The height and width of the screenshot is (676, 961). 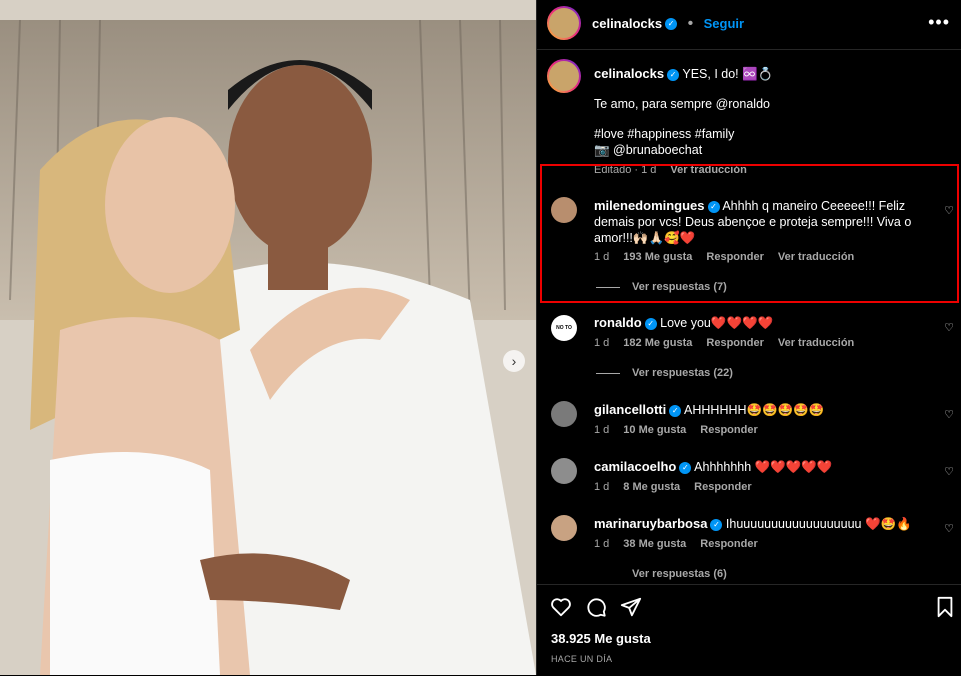 I want to click on caption-credit: 📷 @brunaboechat, so click(x=648, y=150).